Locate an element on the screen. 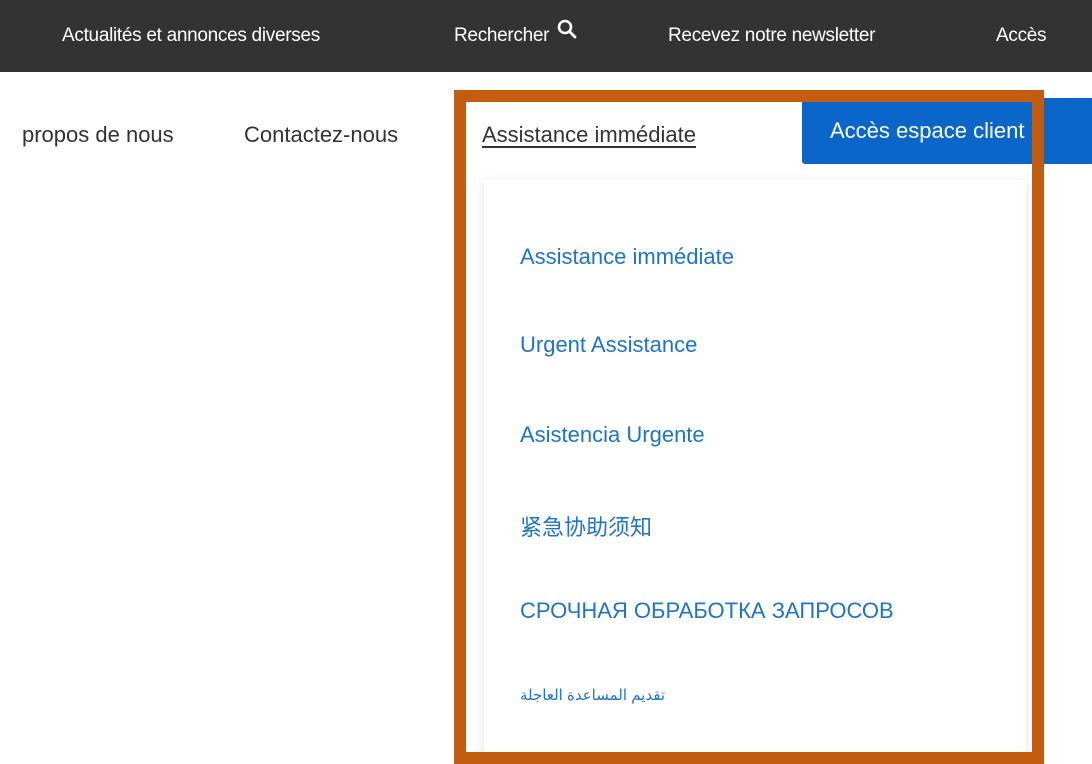  nav-link-contact: Contactez-nous is located at coordinates (321, 135).